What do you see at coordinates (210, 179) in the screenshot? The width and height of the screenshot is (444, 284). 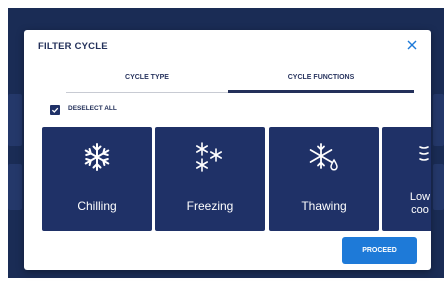 I see `card-freezing: Freezing` at bounding box center [210, 179].